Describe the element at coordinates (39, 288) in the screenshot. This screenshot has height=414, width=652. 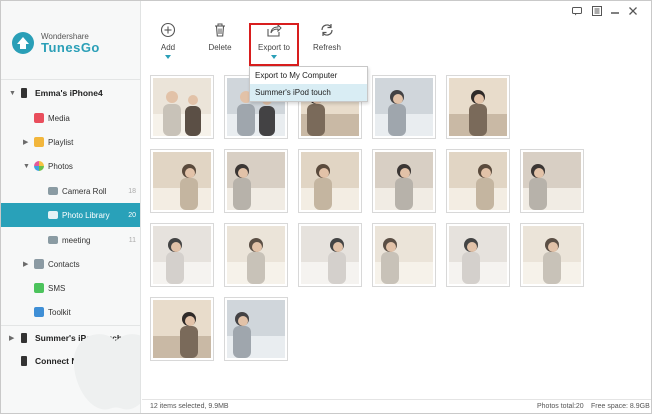
I see `sms-icon` at that location.